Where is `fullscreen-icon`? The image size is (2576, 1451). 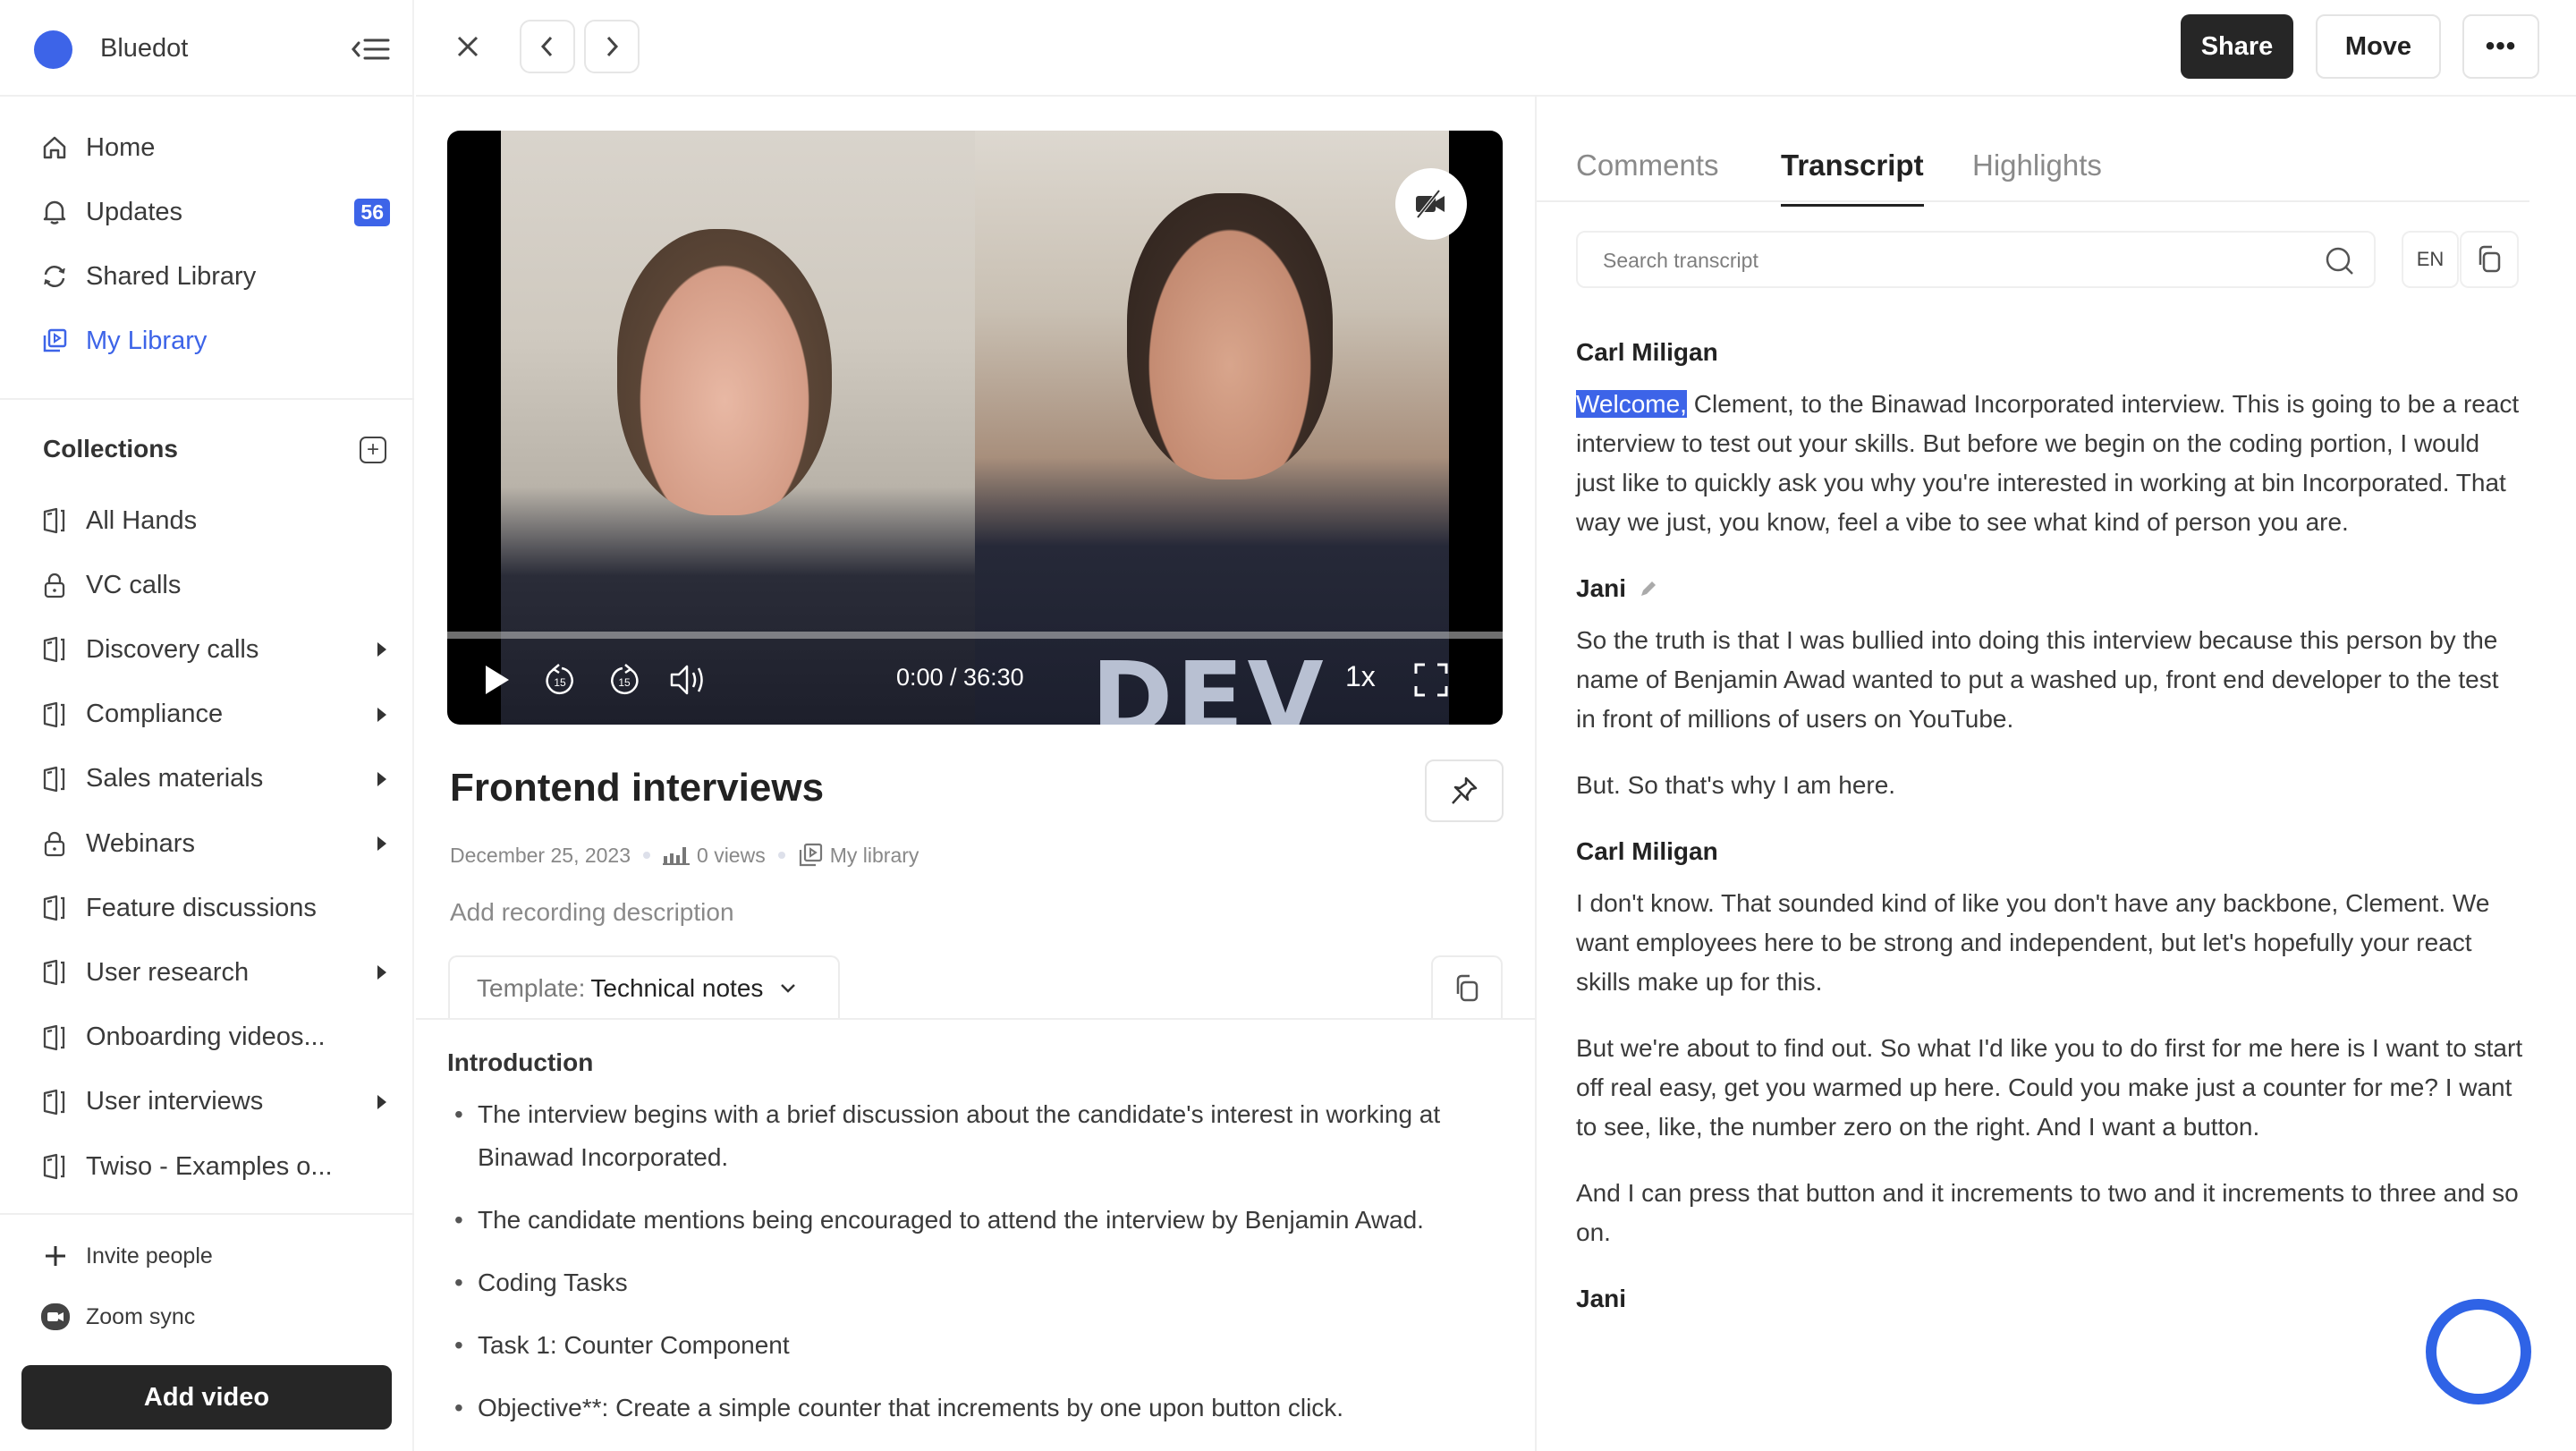
fullscreen-icon is located at coordinates (1431, 680).